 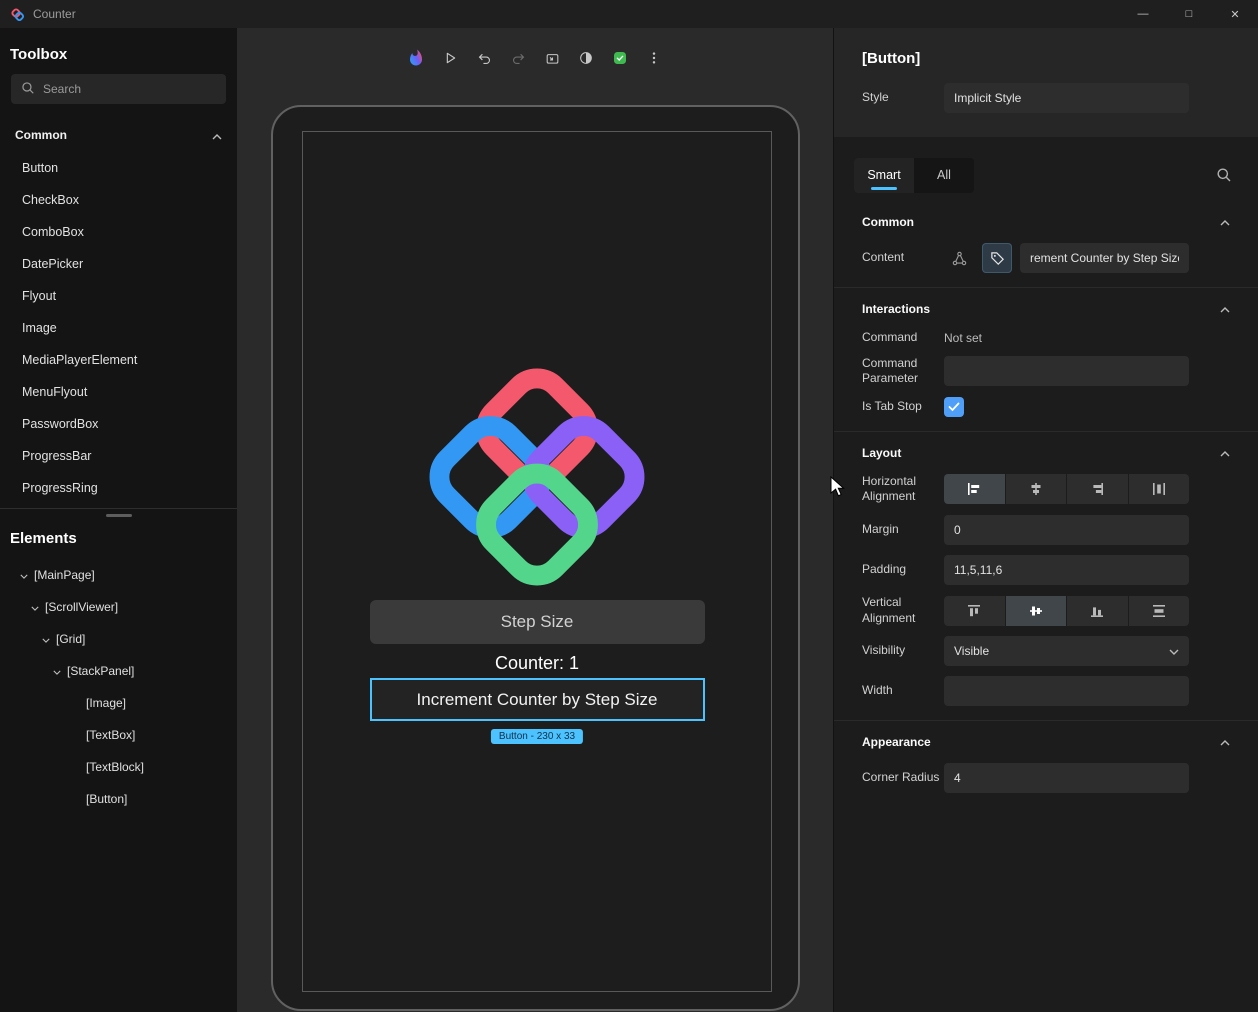 What do you see at coordinates (1046, 309) in the screenshot?
I see `section-interactions-header: Interactions` at bounding box center [1046, 309].